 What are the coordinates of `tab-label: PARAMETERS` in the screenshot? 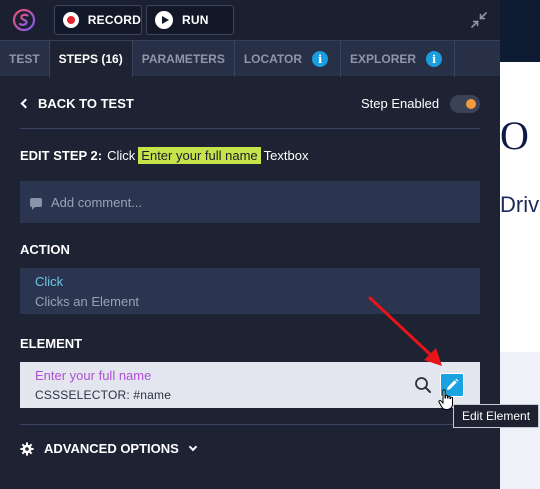 It's located at (183, 59).